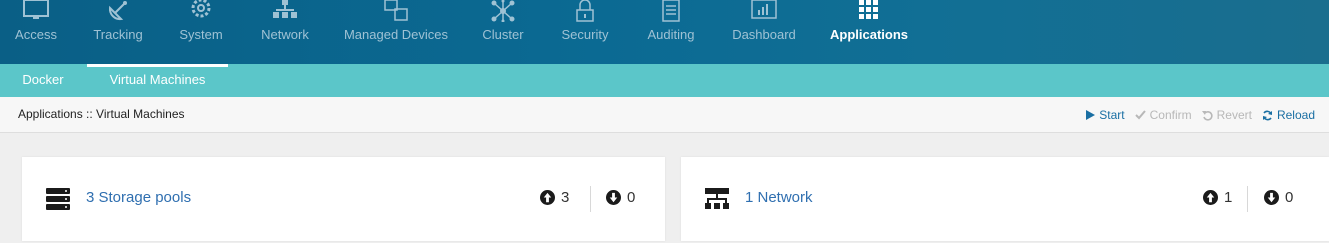 The image size is (1329, 243). Describe the element at coordinates (1112, 115) in the screenshot. I see `start-label: Start` at that location.